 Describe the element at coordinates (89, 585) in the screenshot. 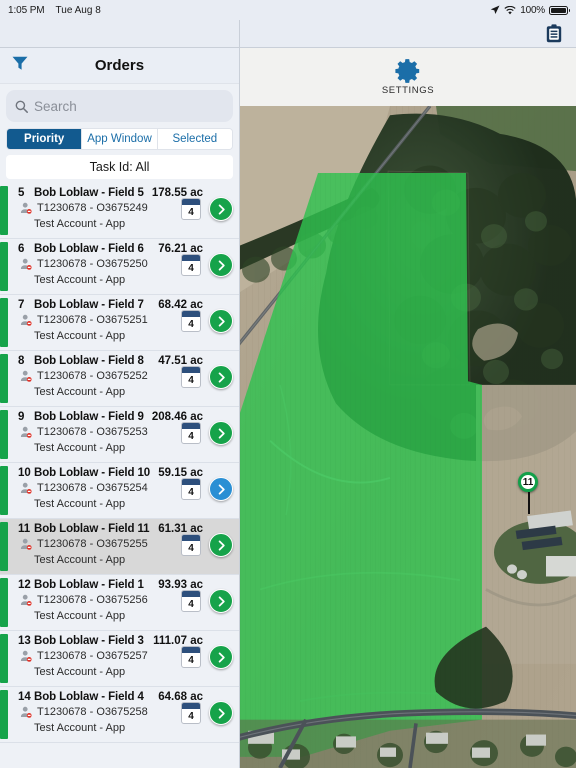

I see `order-field-name: Bob Loblaw - Field 1` at that location.